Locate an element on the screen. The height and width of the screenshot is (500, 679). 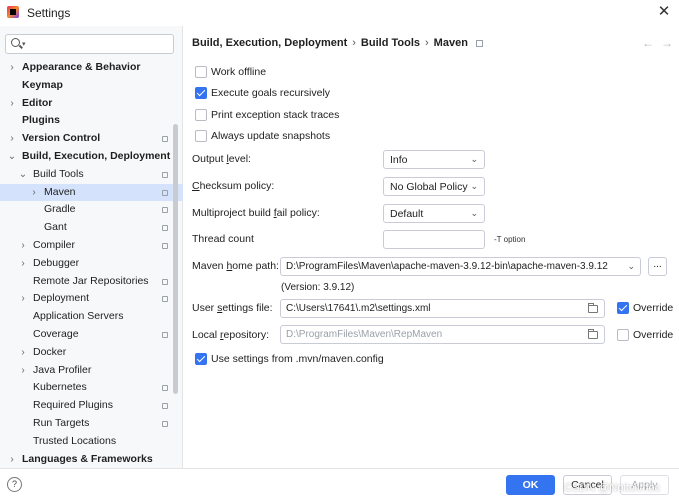
sidebar-item-gradle: Gradle is located at coordinates (91, 210).